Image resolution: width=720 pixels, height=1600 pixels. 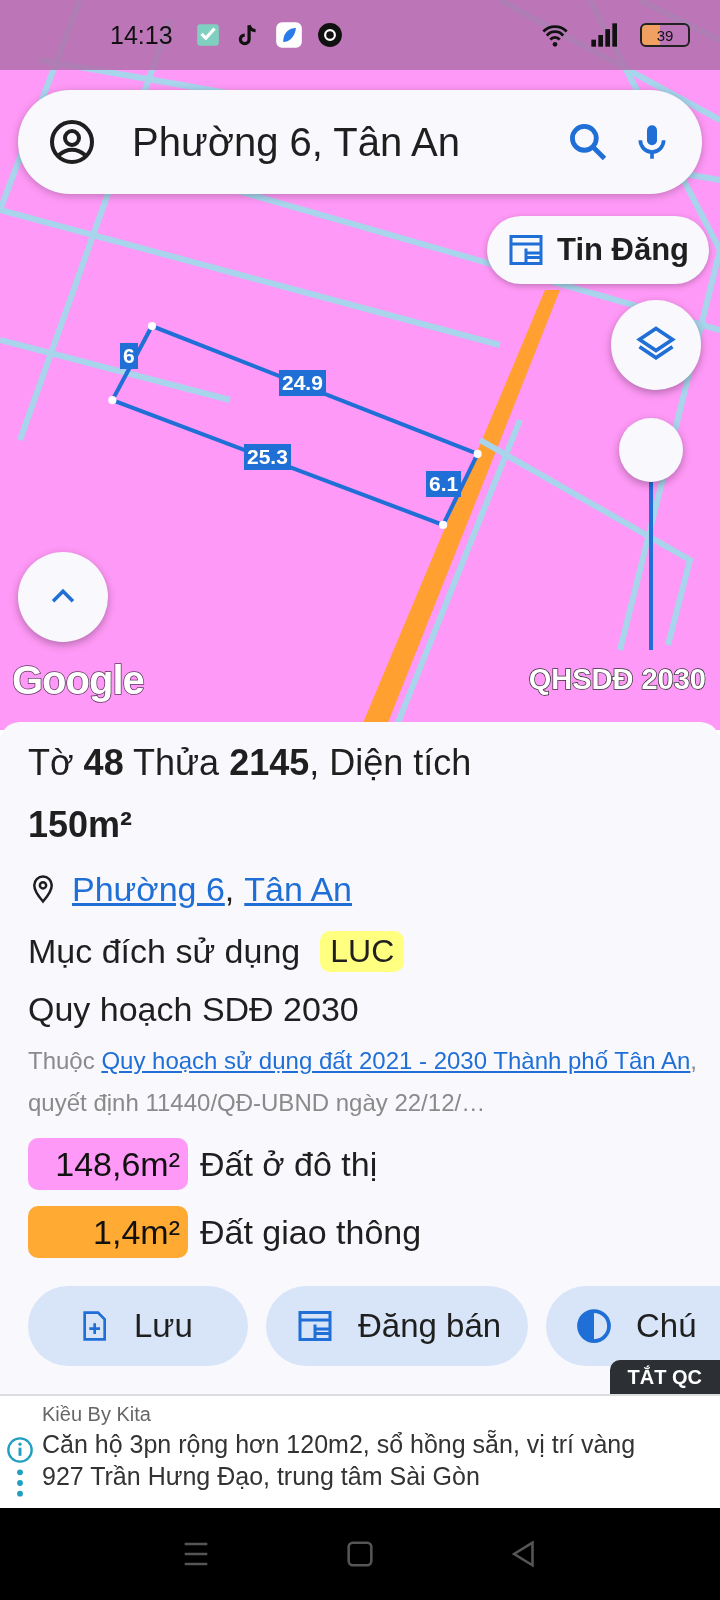 What do you see at coordinates (108, 1232) in the screenshot?
I see `area-chip: 1,4m²` at bounding box center [108, 1232].